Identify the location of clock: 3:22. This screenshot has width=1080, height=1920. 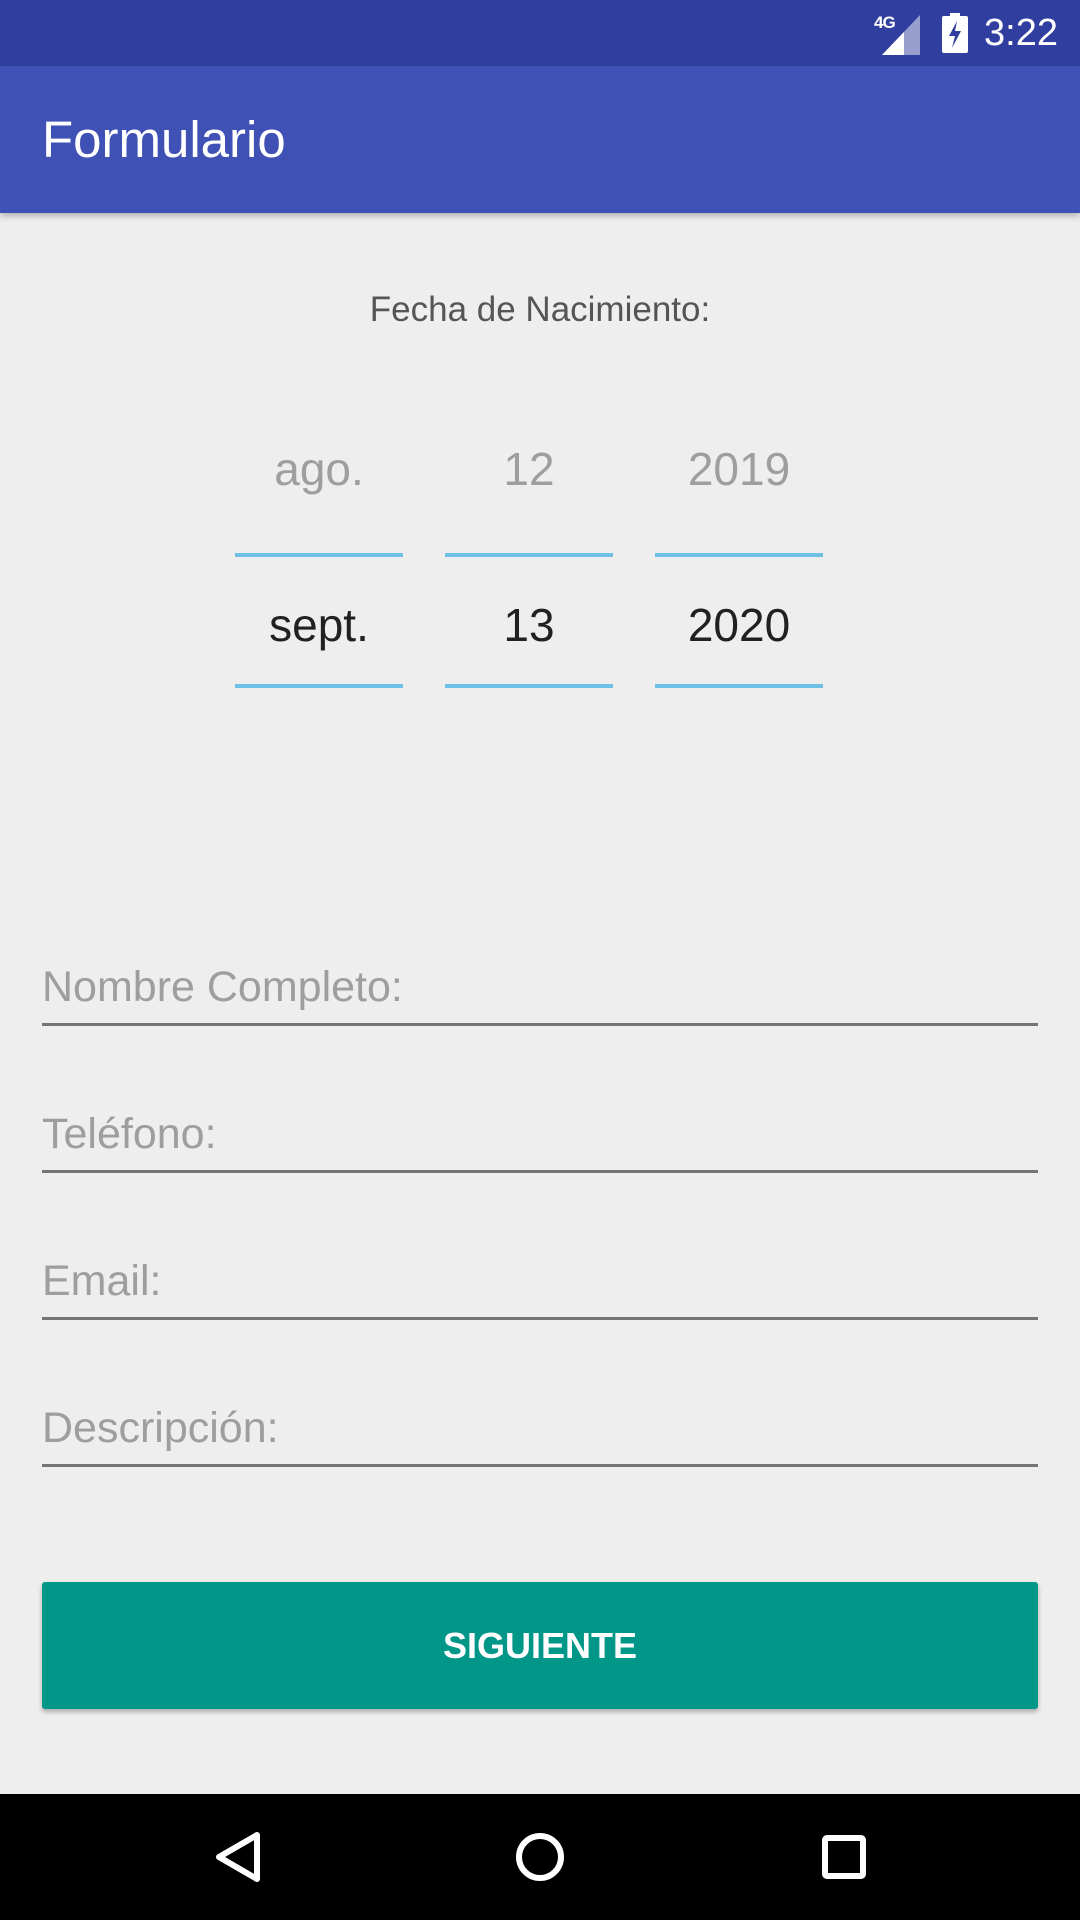
(1021, 32).